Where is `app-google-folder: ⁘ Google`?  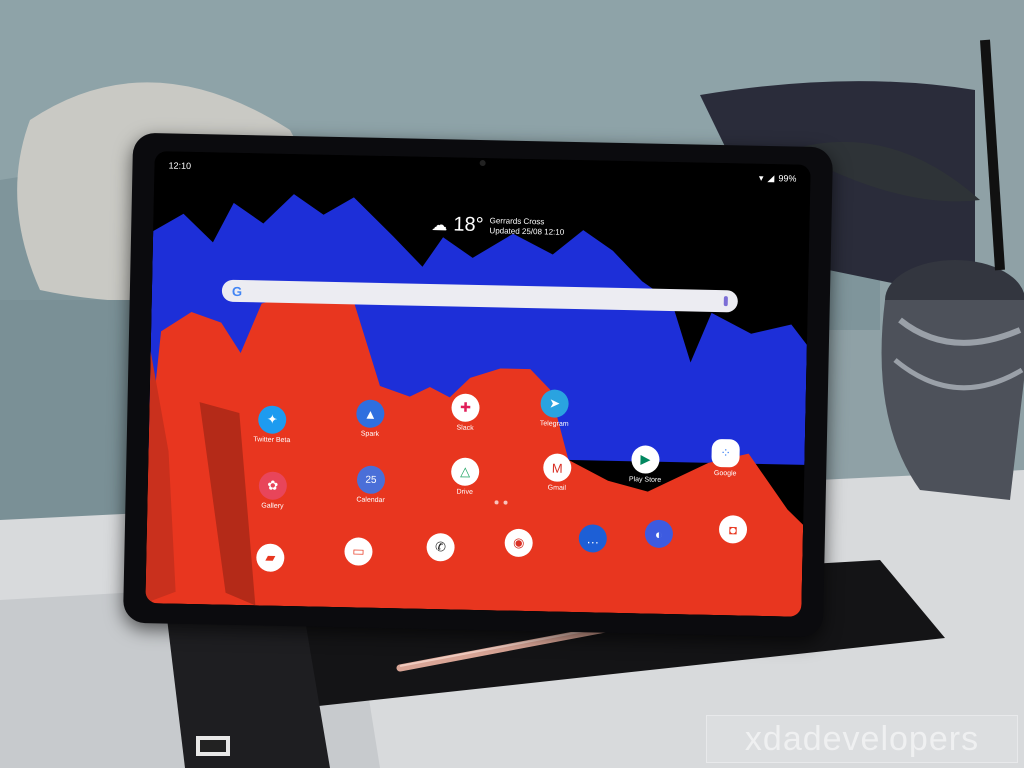
app-google-folder: ⁘ Google is located at coordinates (725, 458).